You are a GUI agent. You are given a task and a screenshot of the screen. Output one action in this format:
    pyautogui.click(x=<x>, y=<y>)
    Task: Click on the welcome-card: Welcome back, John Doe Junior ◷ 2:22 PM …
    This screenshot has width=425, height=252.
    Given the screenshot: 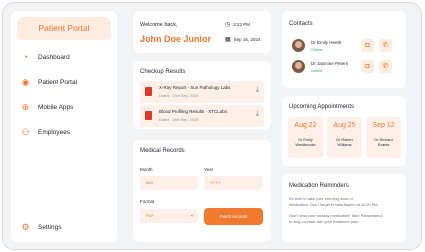 What is the action you would take?
    pyautogui.click(x=202, y=32)
    